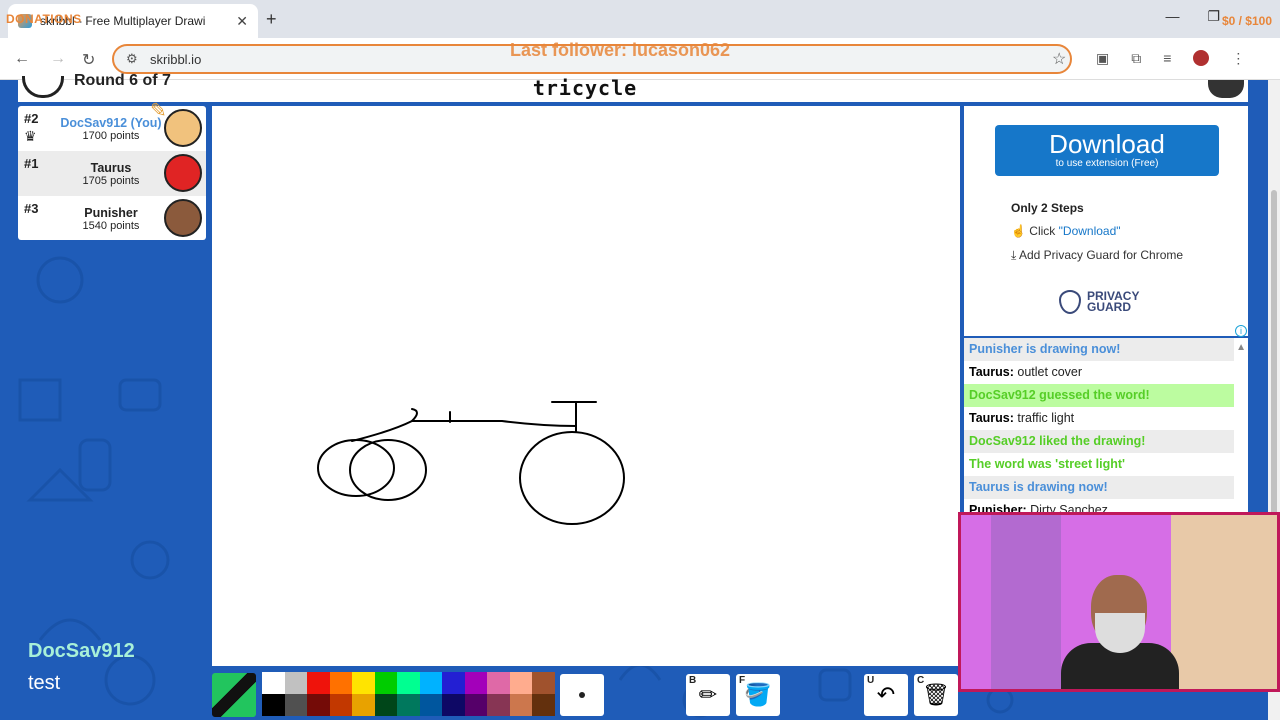 This screenshot has height=720, width=1280. Describe the element at coordinates (1241, 347) in the screenshot. I see `chat-scroll-up-icon: ▲` at that location.